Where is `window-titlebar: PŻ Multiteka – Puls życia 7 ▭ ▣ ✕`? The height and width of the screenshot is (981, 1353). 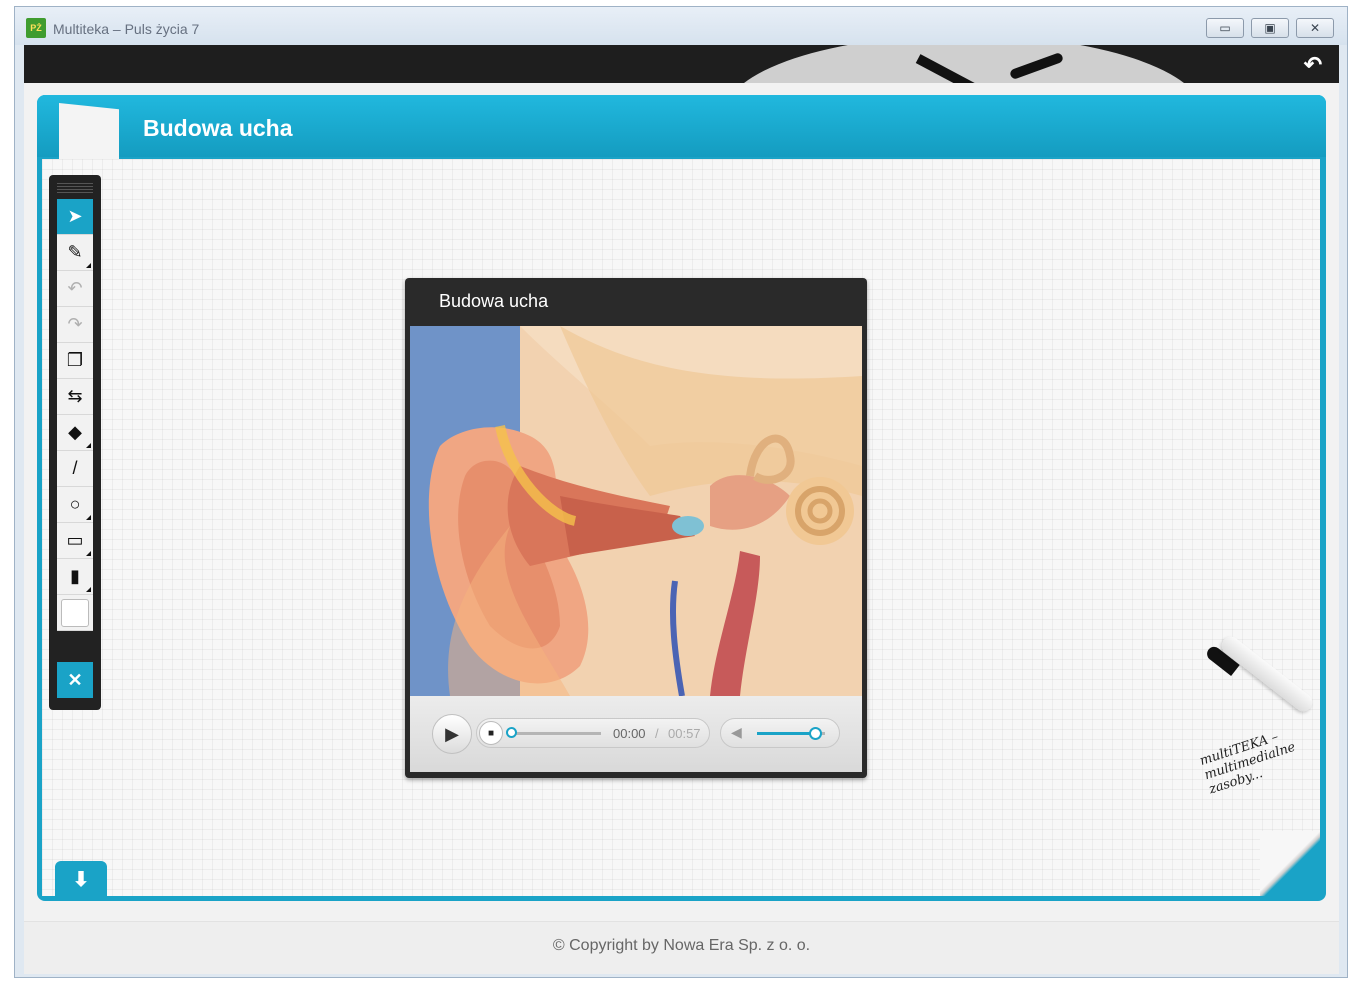
window-titlebar: PŻ Multiteka – Puls życia 7 ▭ ▣ ✕ is located at coordinates (681, 26).